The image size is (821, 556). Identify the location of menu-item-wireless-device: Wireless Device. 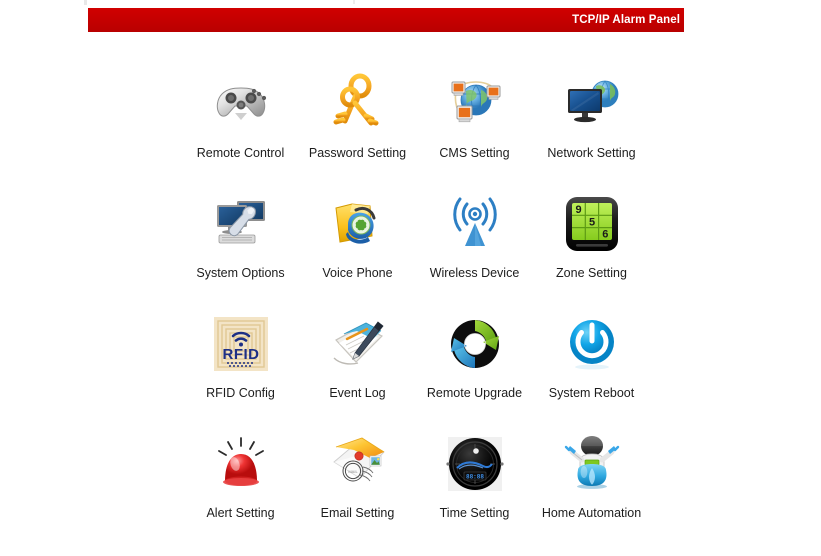
(474, 252).